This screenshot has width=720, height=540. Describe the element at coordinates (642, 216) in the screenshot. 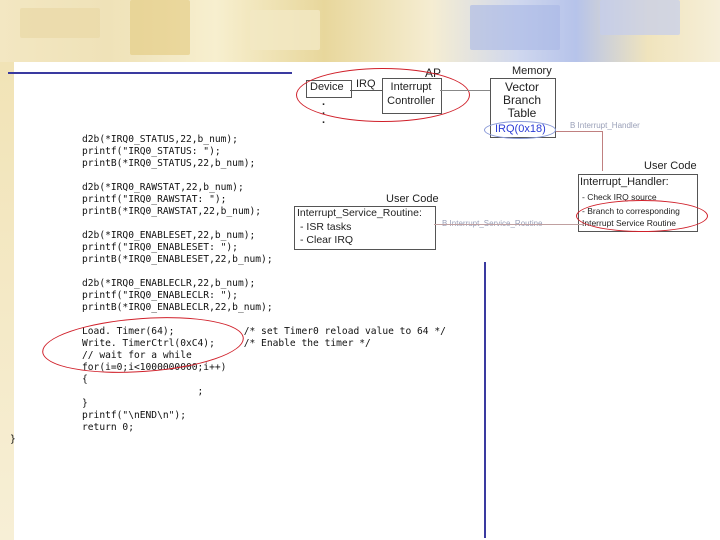

I see `highlight-branch` at that location.